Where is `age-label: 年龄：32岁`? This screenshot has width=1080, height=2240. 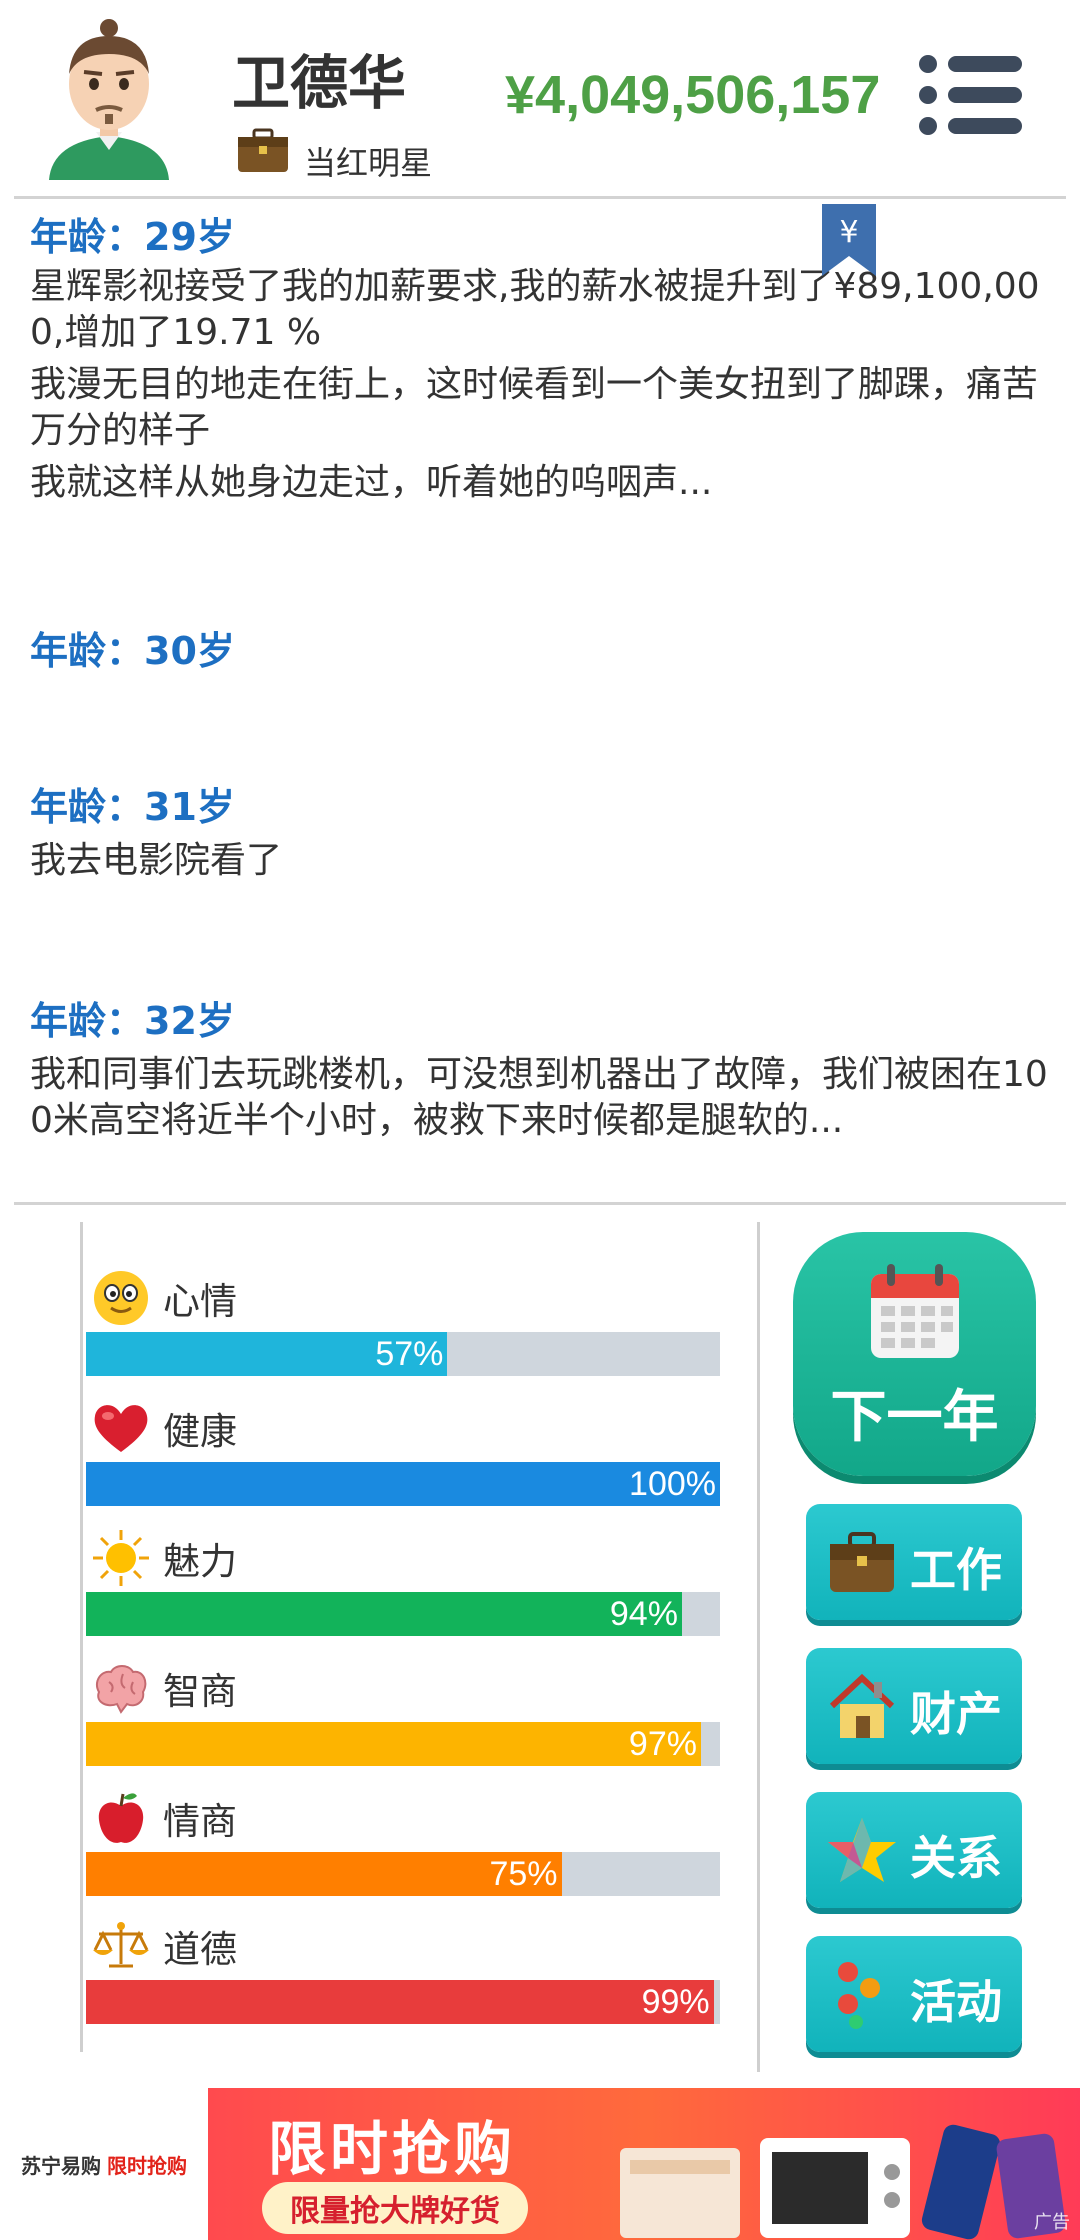
age-label: 年龄：32岁 is located at coordinates (132, 1021).